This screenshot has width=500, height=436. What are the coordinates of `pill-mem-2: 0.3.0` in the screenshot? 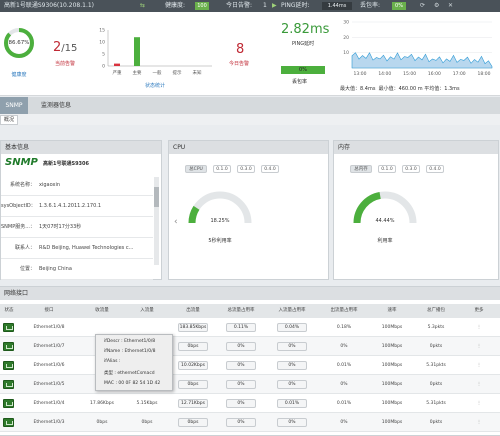 It's located at (411, 169).